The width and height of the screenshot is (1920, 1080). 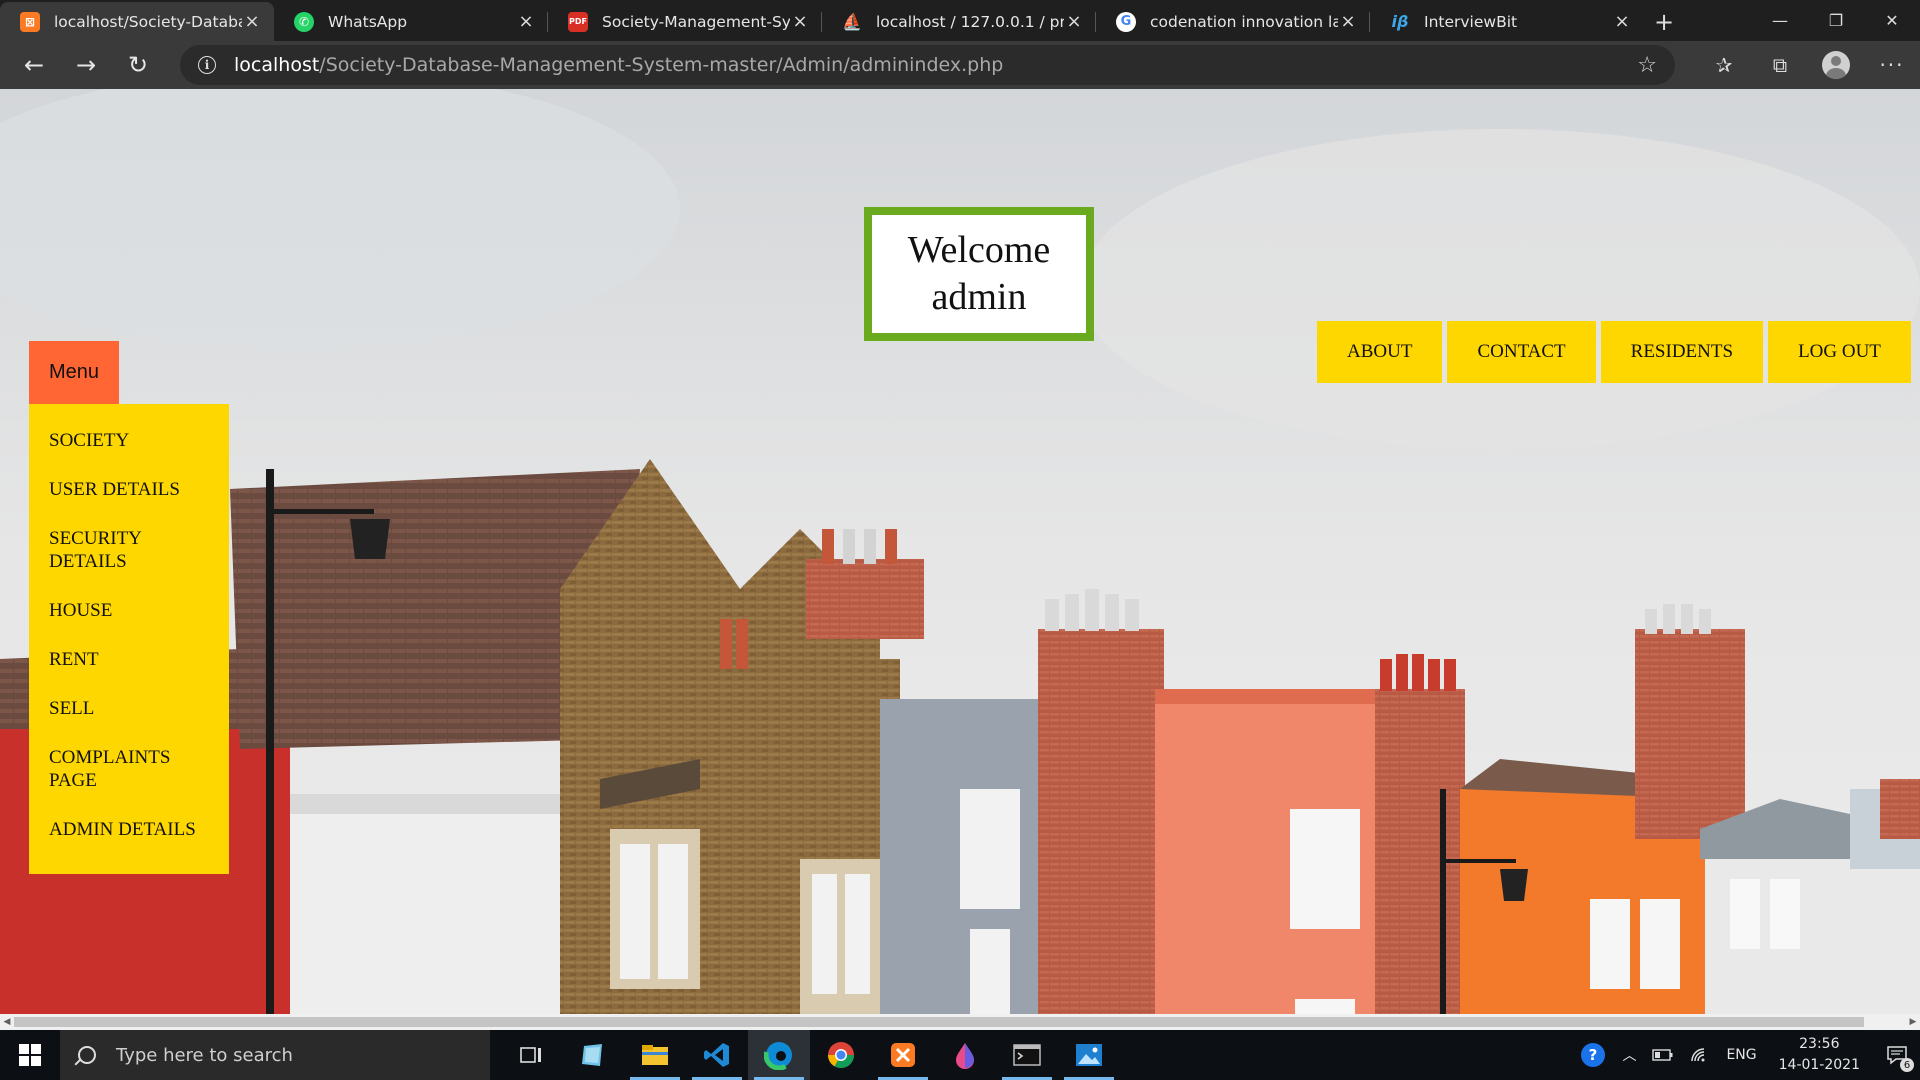 What do you see at coordinates (138, 65) in the screenshot?
I see `reload-button: ↻` at bounding box center [138, 65].